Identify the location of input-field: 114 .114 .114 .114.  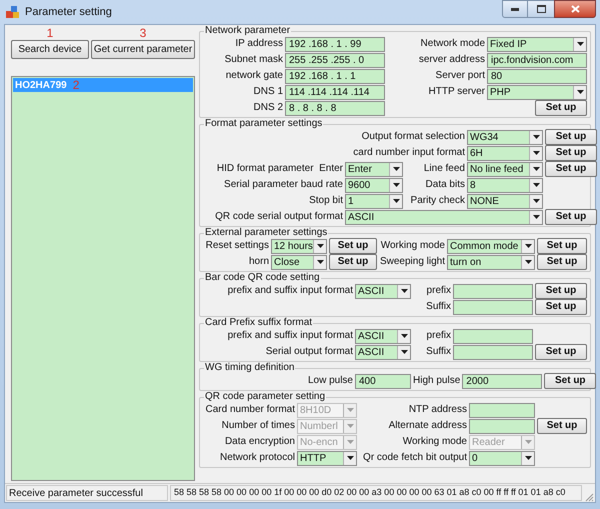
(335, 92).